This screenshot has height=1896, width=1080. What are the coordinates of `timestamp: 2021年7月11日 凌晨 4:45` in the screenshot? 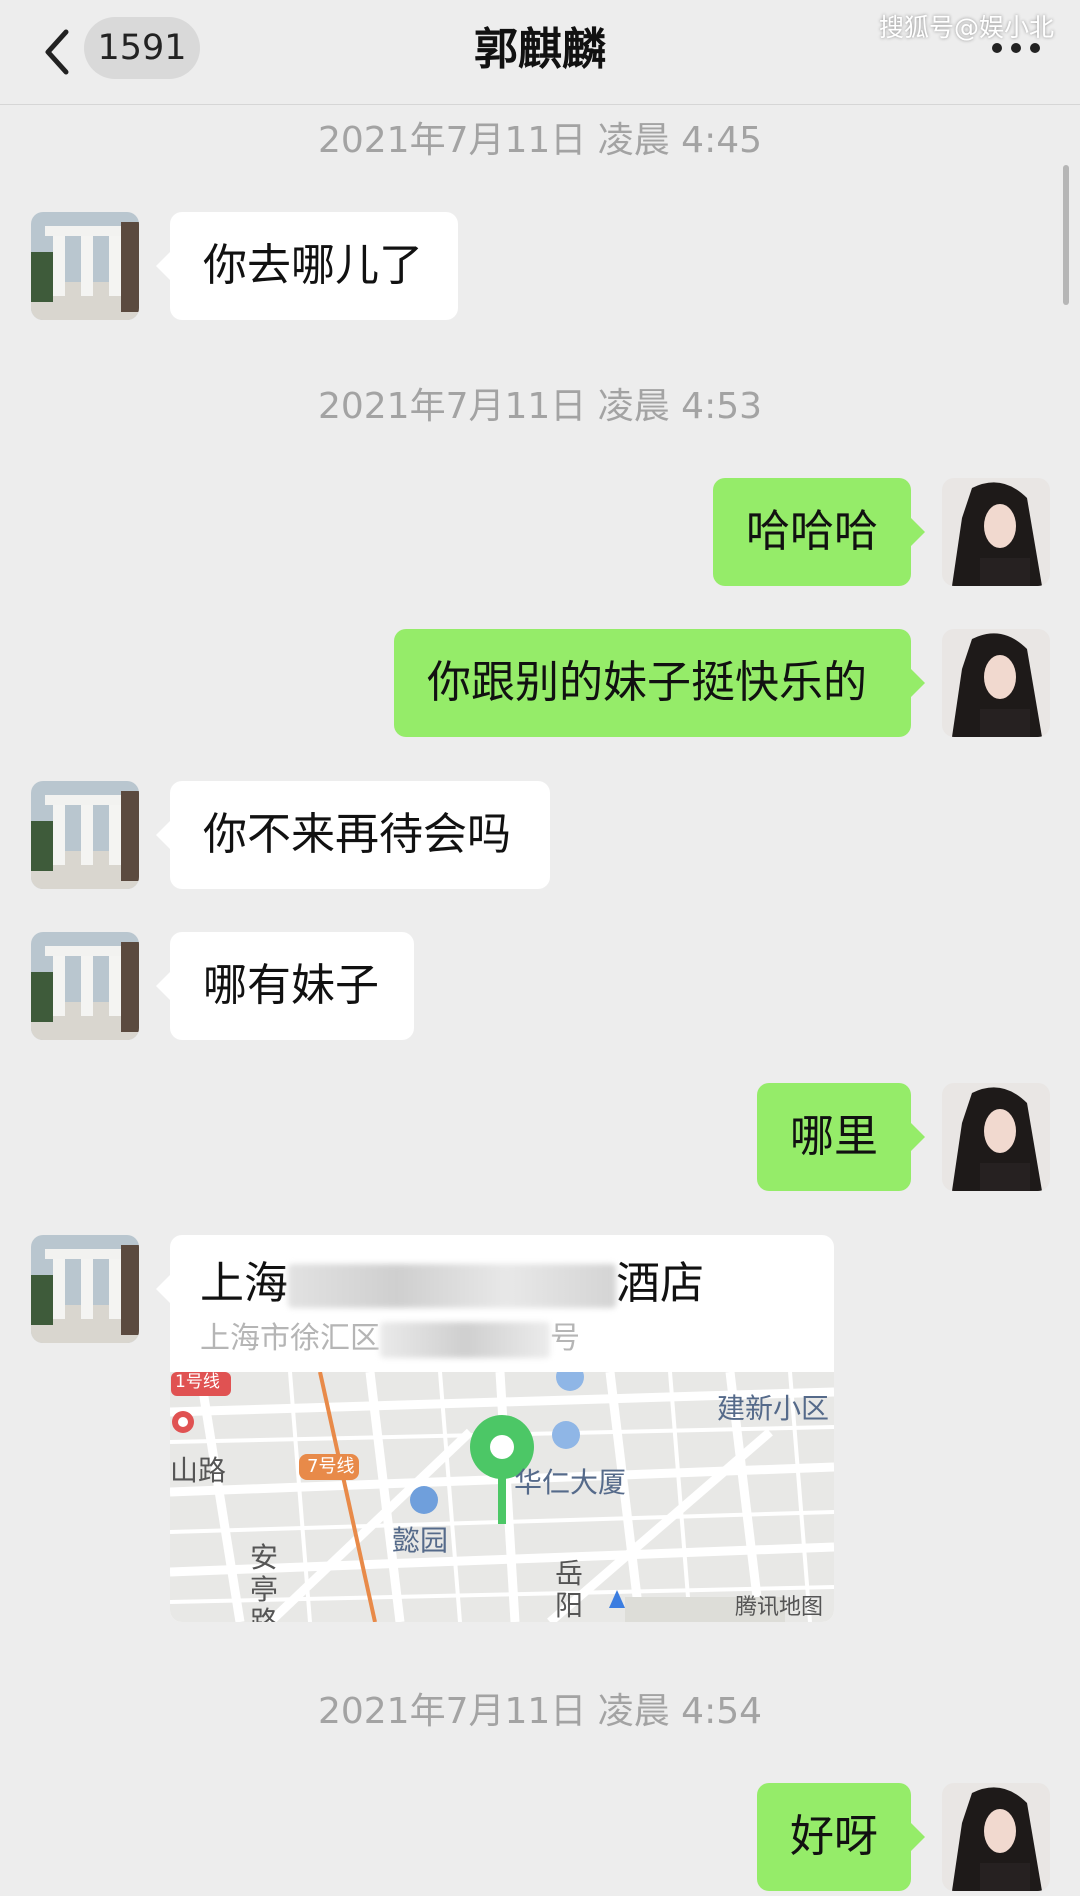 It's located at (540, 140).